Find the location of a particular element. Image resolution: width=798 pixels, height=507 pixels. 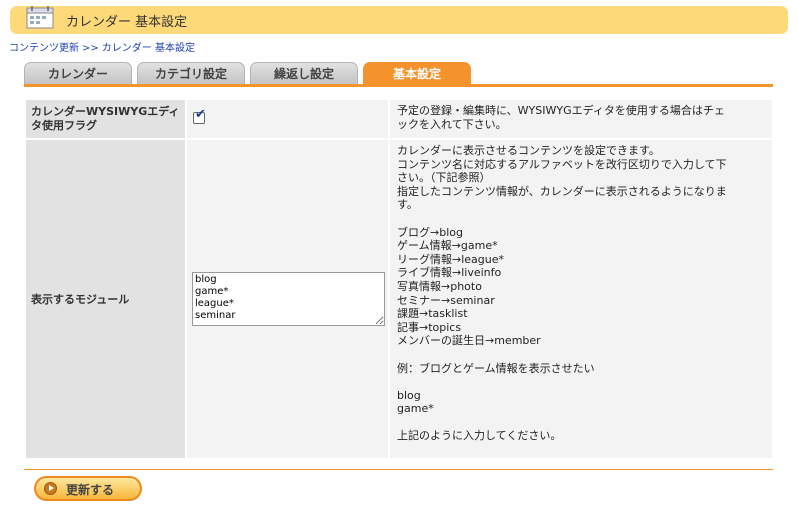

arrow-right-icon is located at coordinates (50, 488).